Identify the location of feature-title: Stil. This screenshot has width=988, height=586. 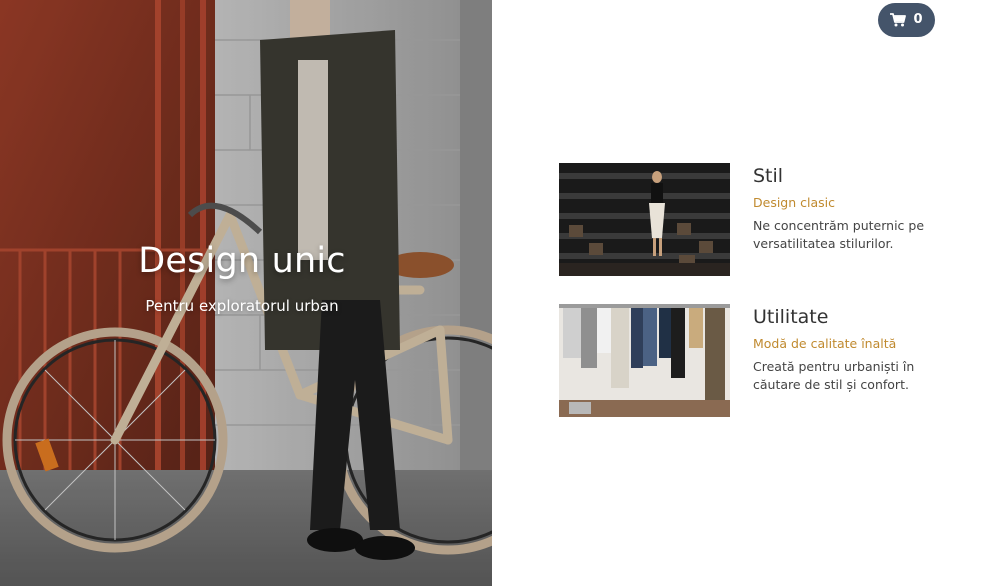
(768, 176).